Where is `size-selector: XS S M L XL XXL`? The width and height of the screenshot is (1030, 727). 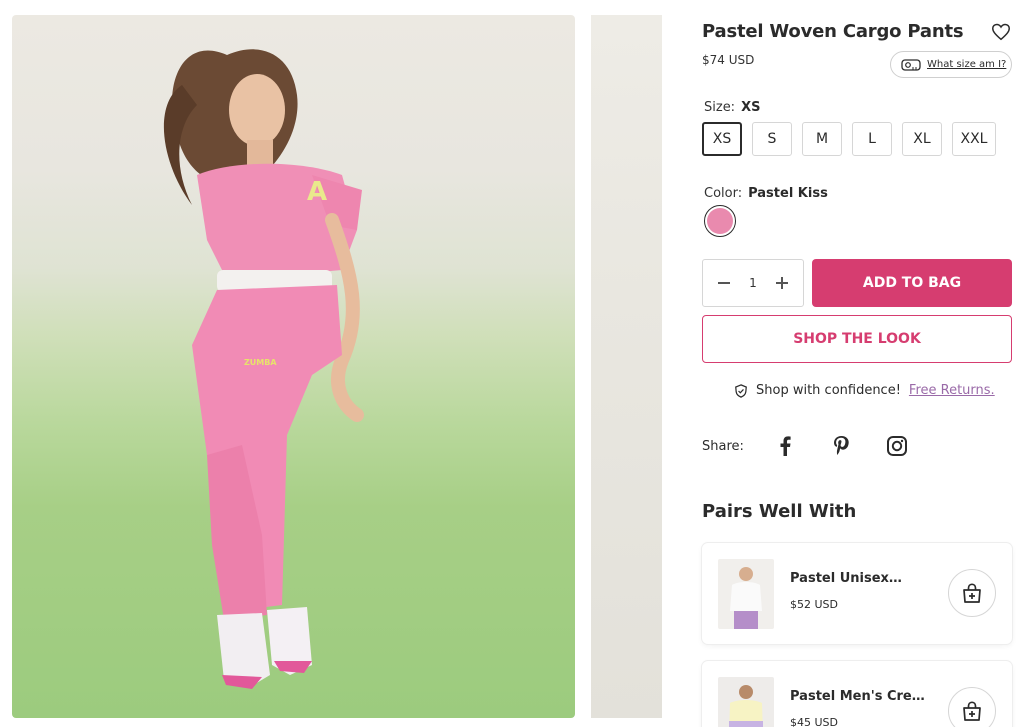 size-selector: XS S M L XL XXL is located at coordinates (849, 139).